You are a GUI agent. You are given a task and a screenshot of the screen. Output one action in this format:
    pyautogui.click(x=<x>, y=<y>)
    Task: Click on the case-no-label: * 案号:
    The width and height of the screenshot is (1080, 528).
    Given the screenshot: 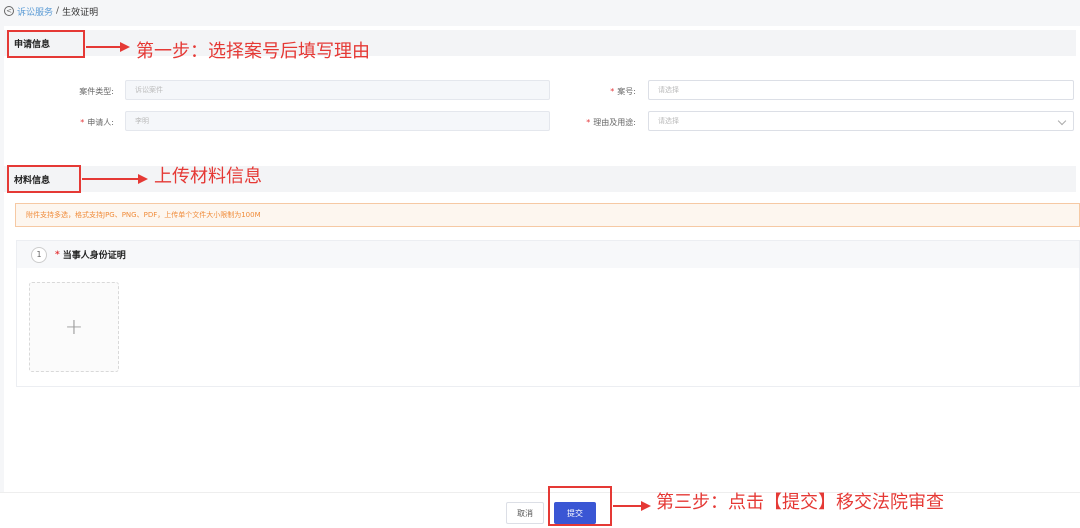 What is the action you would take?
    pyautogui.click(x=623, y=91)
    